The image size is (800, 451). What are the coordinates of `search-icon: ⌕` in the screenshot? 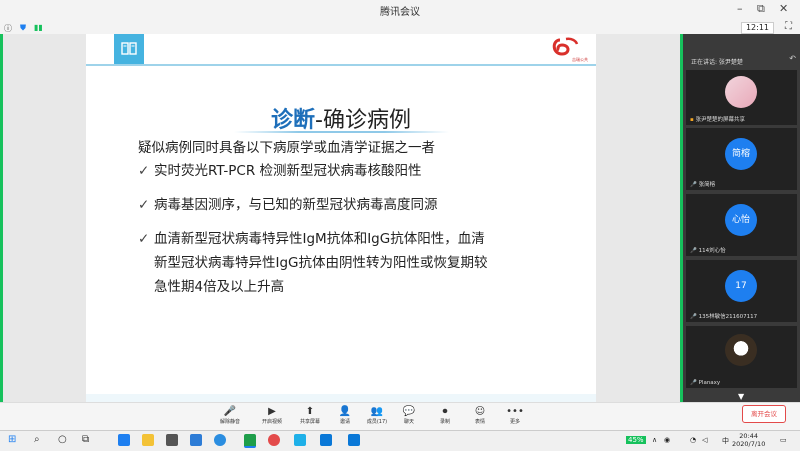 It's located at (37, 439).